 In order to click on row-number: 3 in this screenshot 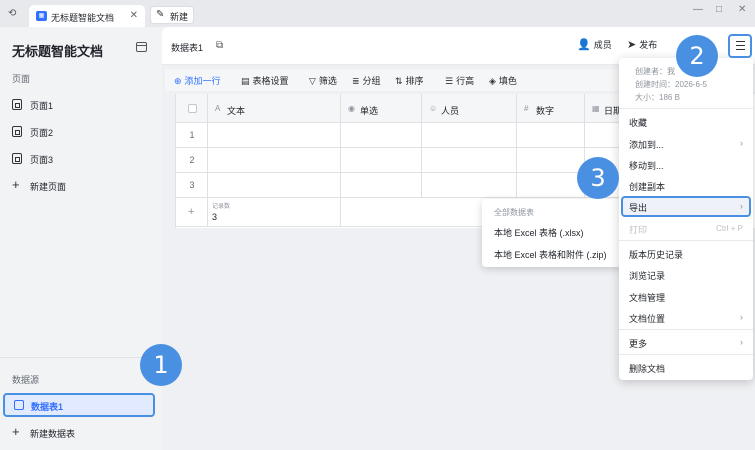, I will do `click(192, 185)`.